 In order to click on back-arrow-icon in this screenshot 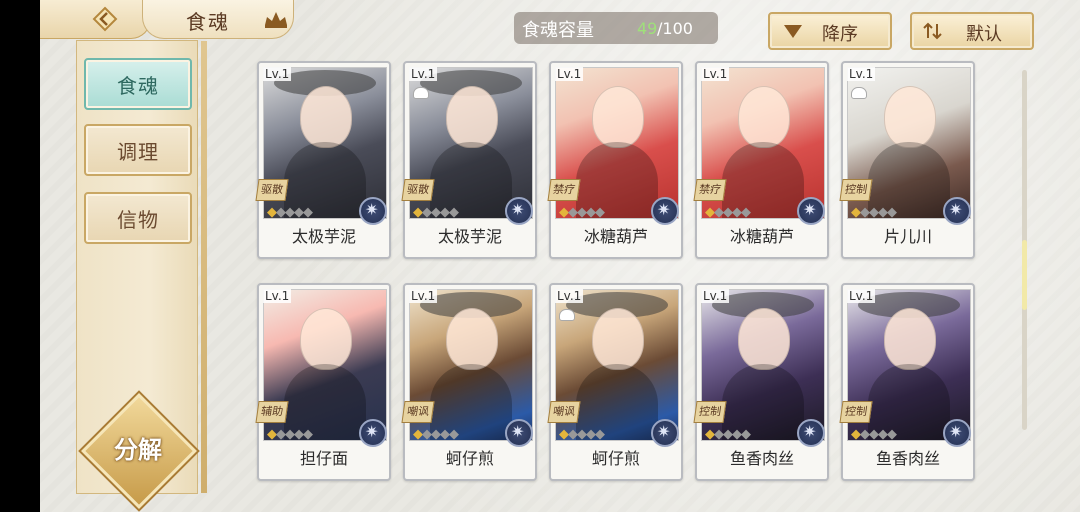, I will do `click(105, 19)`.